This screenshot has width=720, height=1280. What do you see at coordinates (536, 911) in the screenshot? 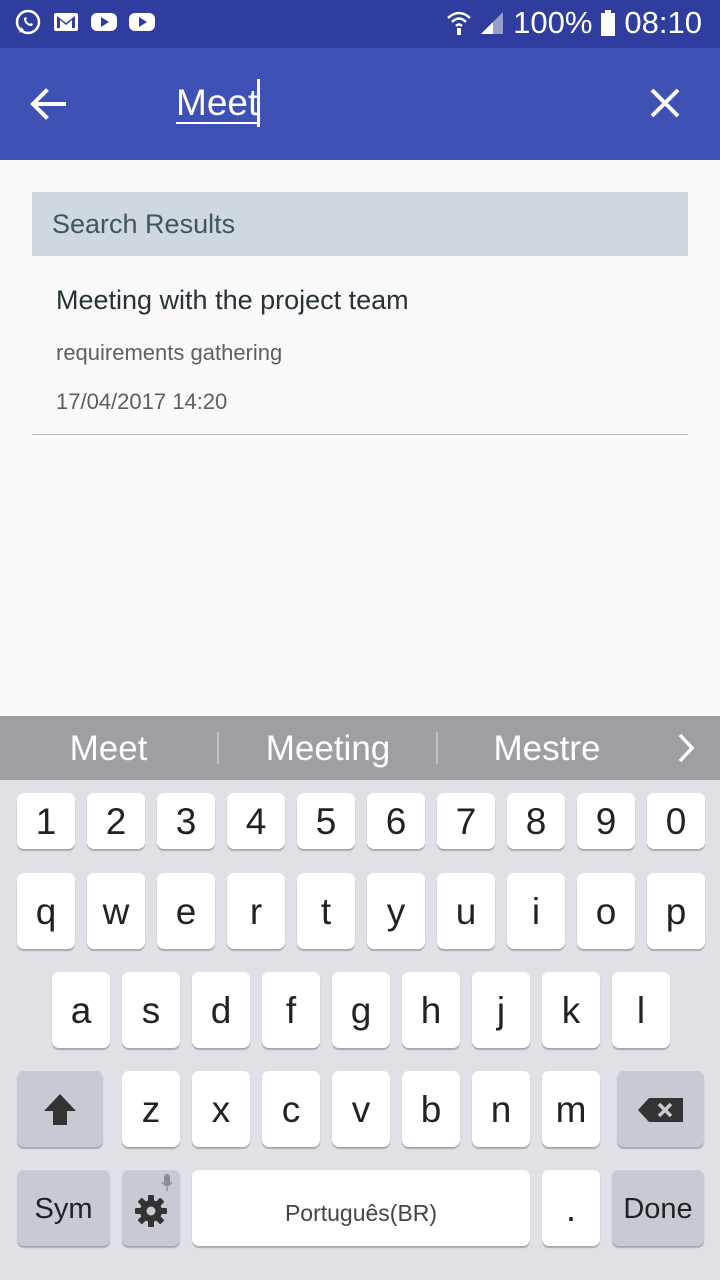
I see `key-i: i` at bounding box center [536, 911].